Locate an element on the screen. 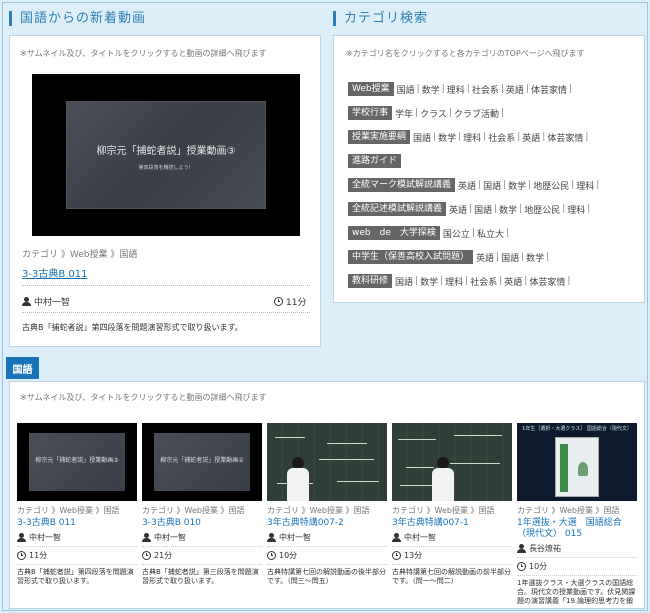 The height and width of the screenshot is (613, 650). category-sub-link: 私立大 is located at coordinates (490, 233).